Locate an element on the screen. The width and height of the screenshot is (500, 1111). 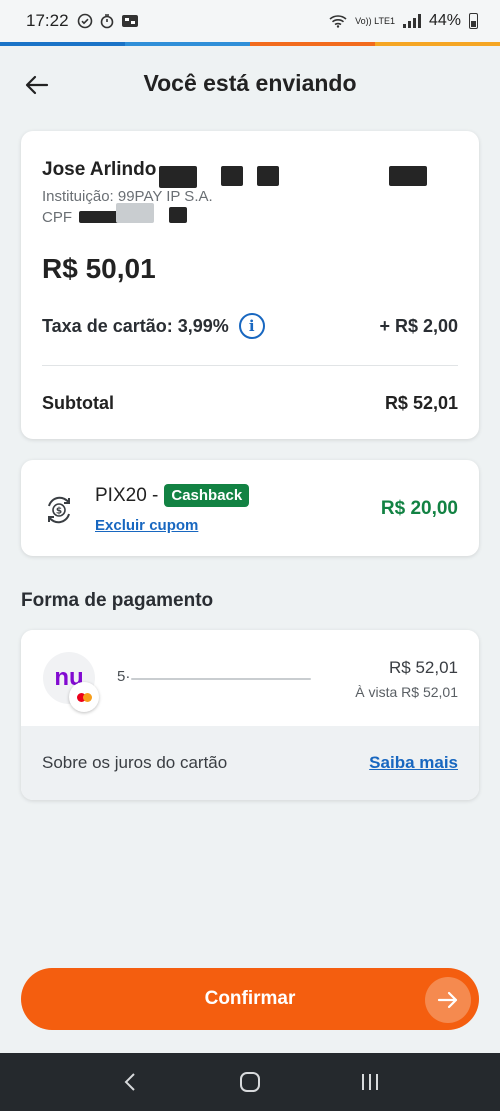
page-title: Você está enviando is located at coordinates (250, 83).